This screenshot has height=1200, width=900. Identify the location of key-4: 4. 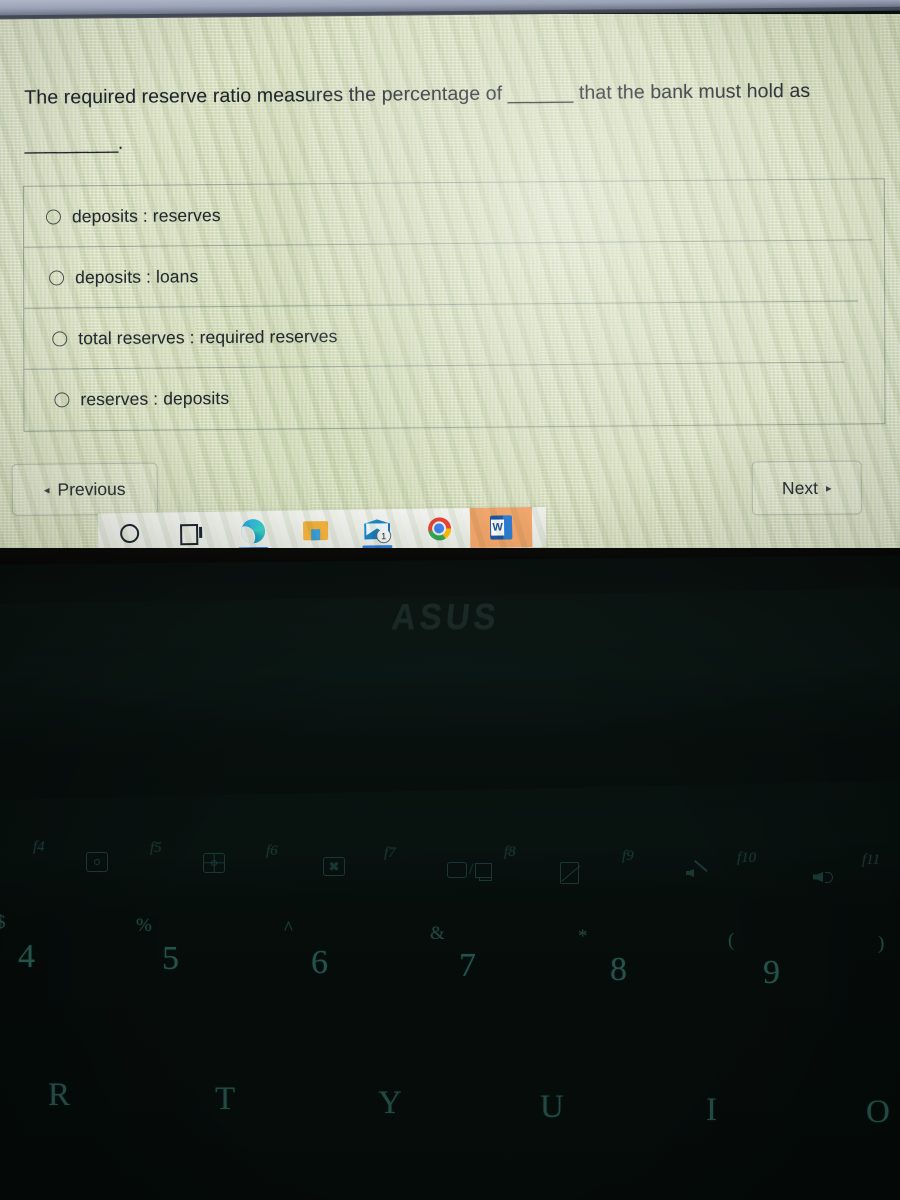
(26, 957).